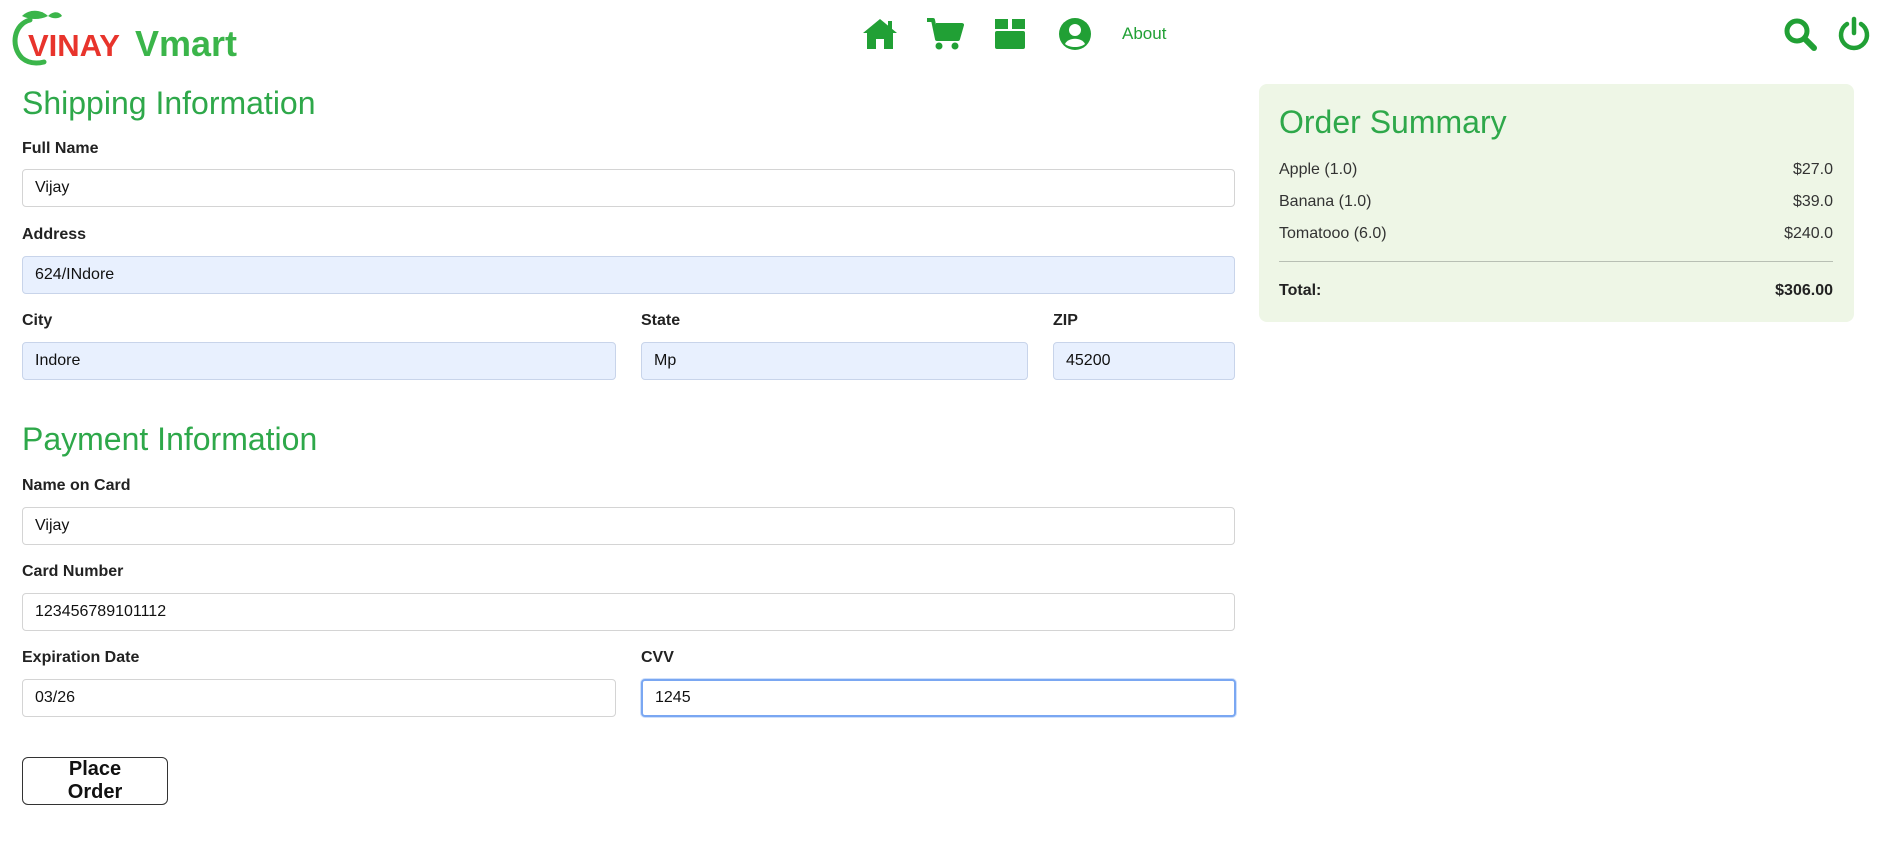 The height and width of the screenshot is (860, 1878). Describe the element at coordinates (628, 275) in the screenshot. I see `address-input` at that location.